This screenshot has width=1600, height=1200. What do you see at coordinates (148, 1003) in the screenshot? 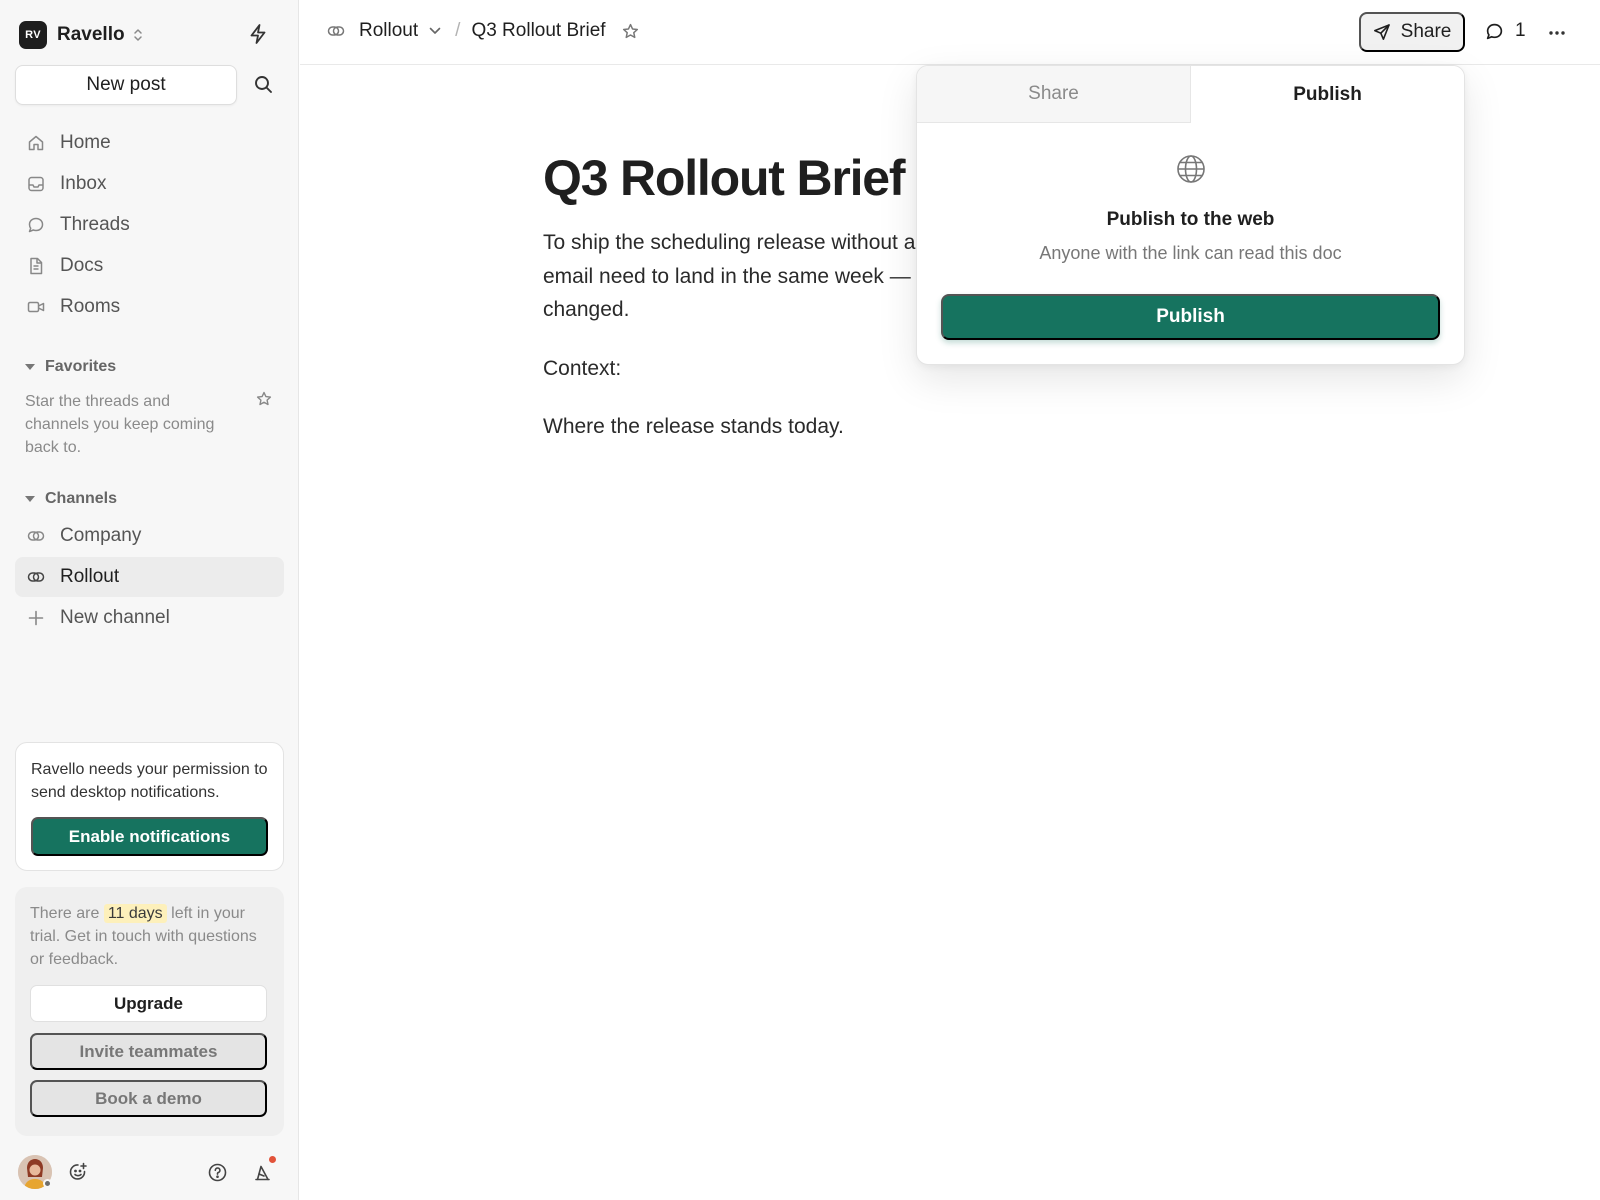
I see `upgrade-button: Upgrade` at bounding box center [148, 1003].